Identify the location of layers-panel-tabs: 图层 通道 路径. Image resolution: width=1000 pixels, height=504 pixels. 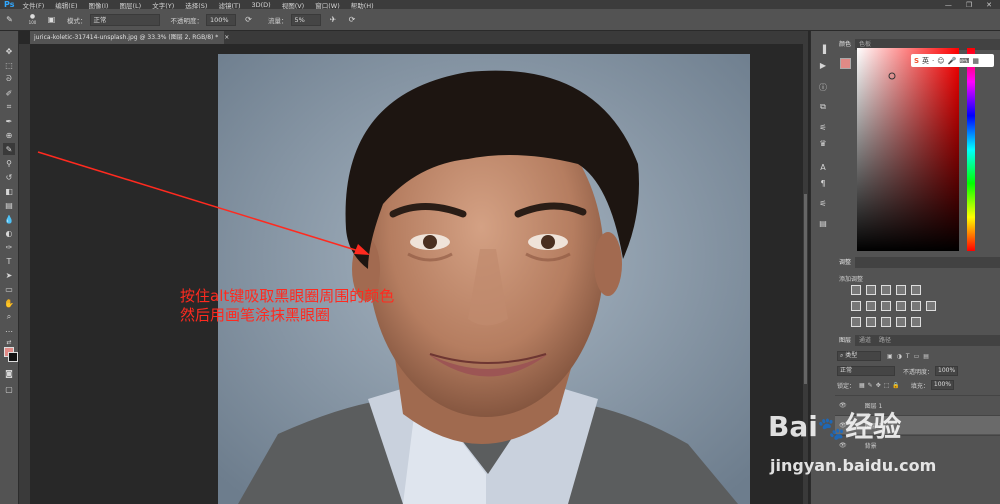
(917, 340).